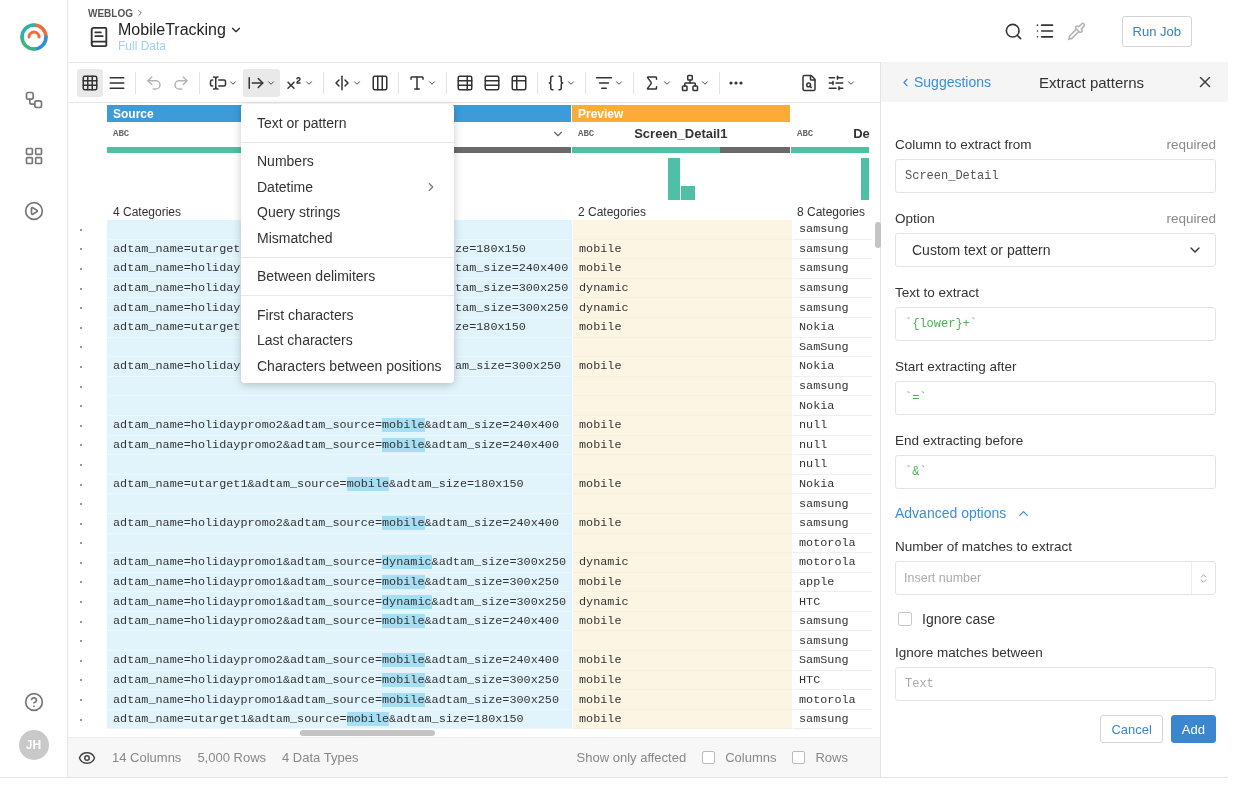 This screenshot has width=1243, height=790. Describe the element at coordinates (959, 440) in the screenshot. I see `field-label: End extracting before` at that location.